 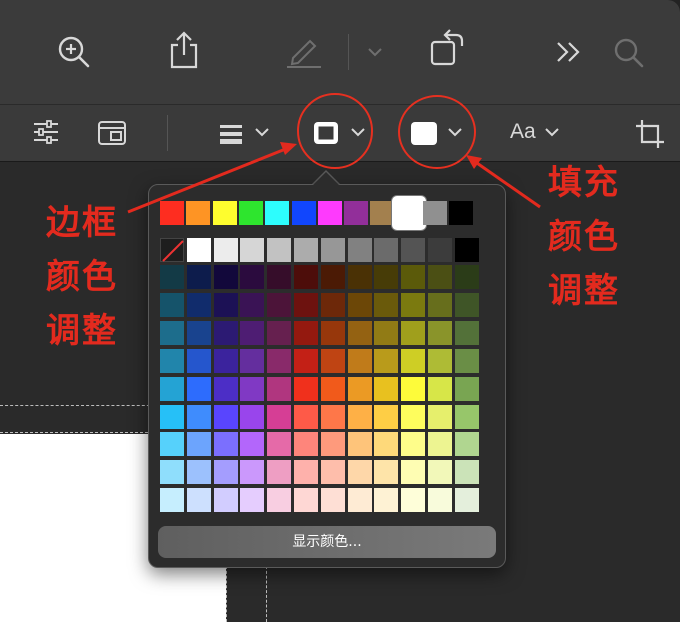 I want to click on zoom-in-icon, so click(x=74, y=52).